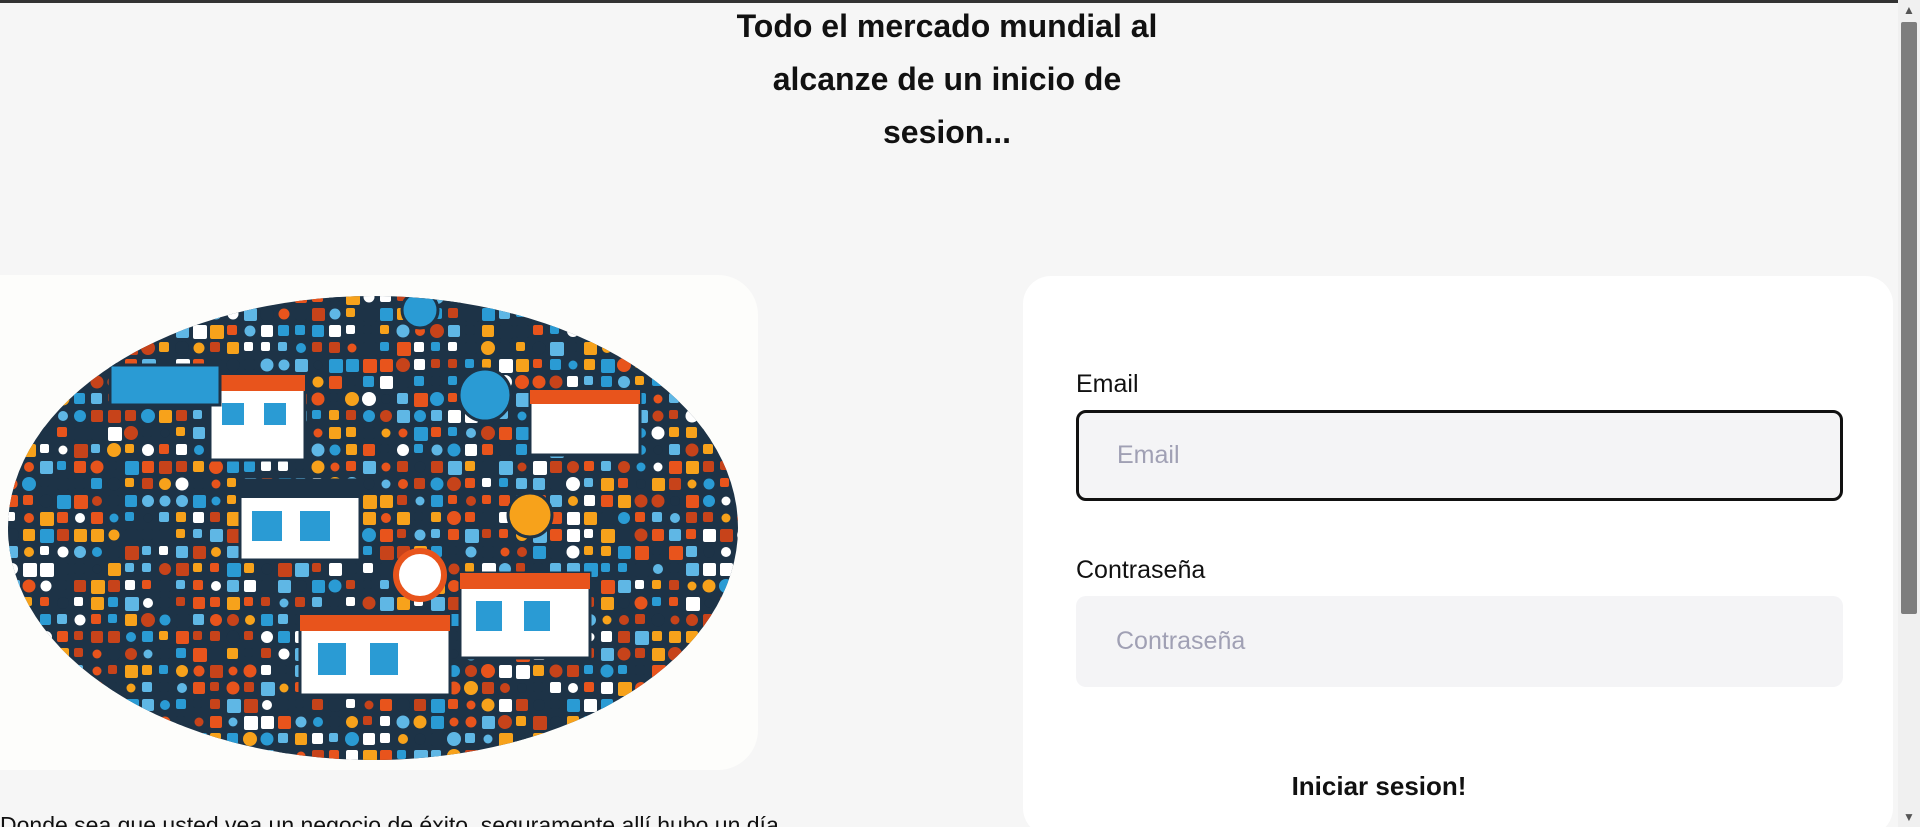 This screenshot has height=827, width=1920. What do you see at coordinates (1459, 641) in the screenshot?
I see `password-input` at bounding box center [1459, 641].